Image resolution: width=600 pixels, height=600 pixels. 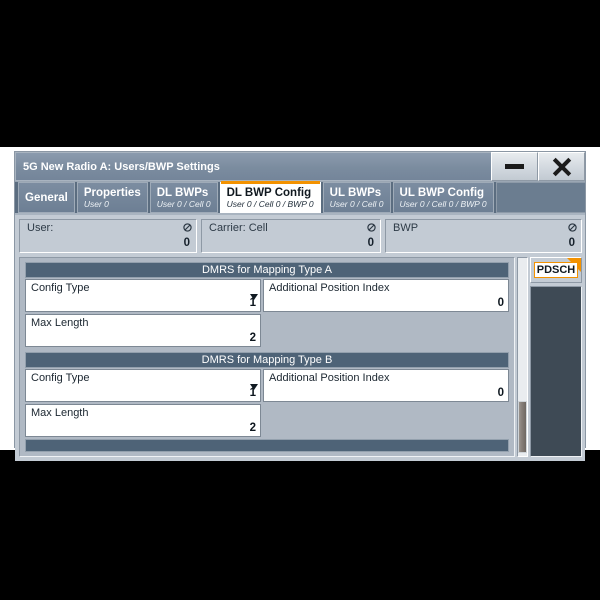 I want to click on minimize-button, so click(x=514, y=166).